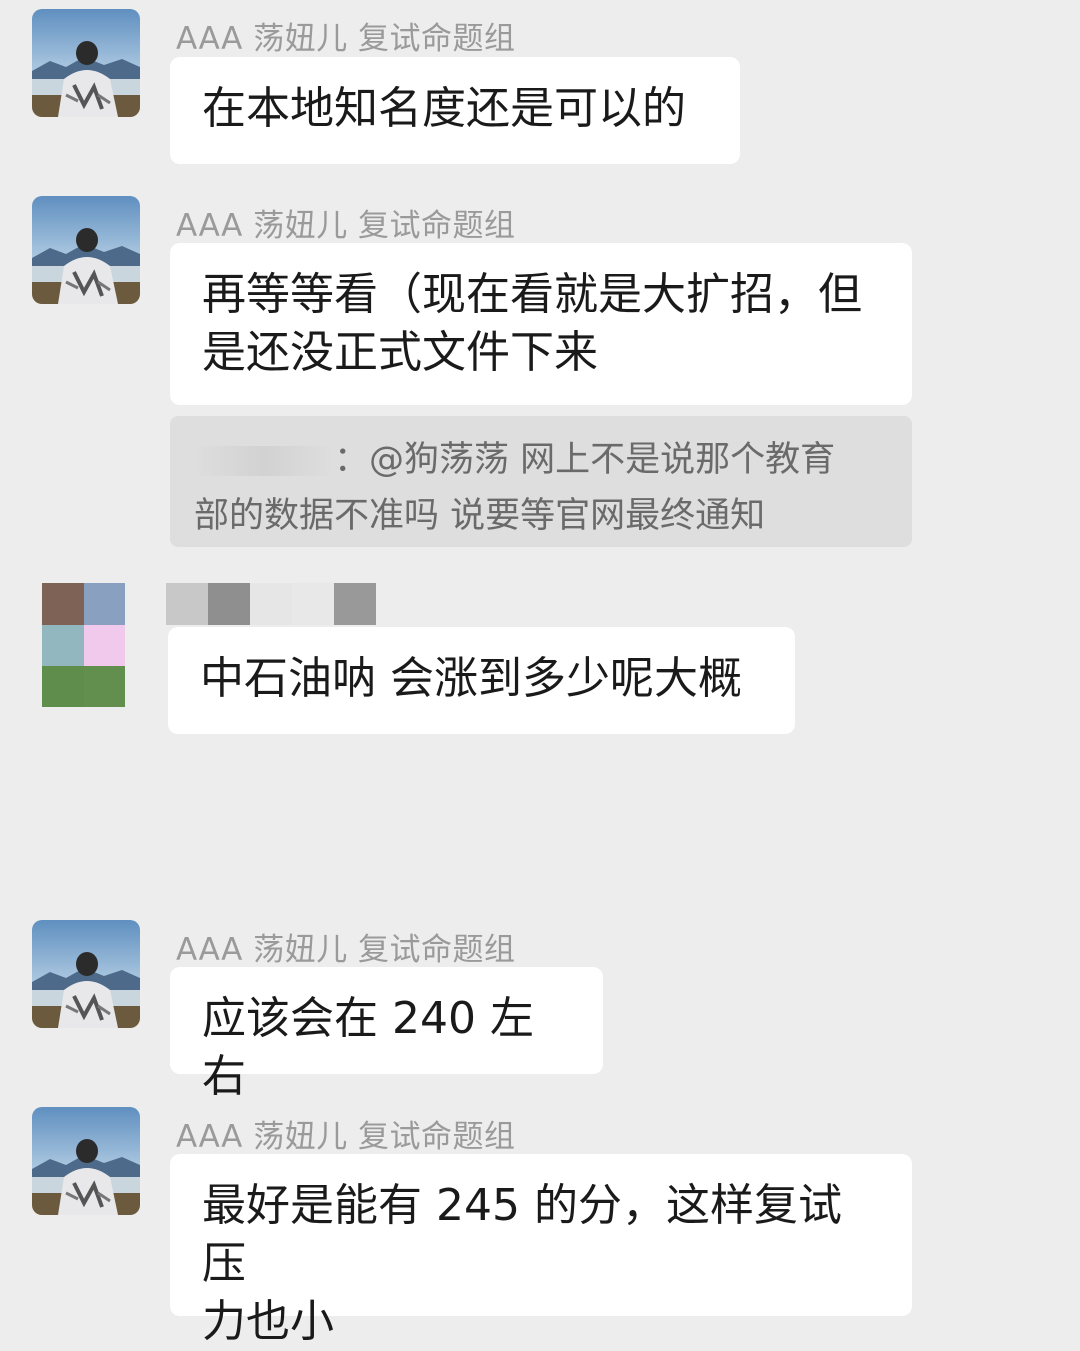 Image resolution: width=1080 pixels, height=1351 pixels. I want to click on message-text-line-1: 再等等看（现在看就是大扩招，但, so click(532, 294).